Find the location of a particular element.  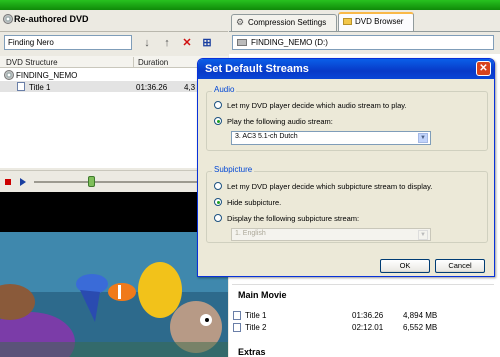

audio-option-specific: Play the following audio stream: is located at coordinates (280, 121).